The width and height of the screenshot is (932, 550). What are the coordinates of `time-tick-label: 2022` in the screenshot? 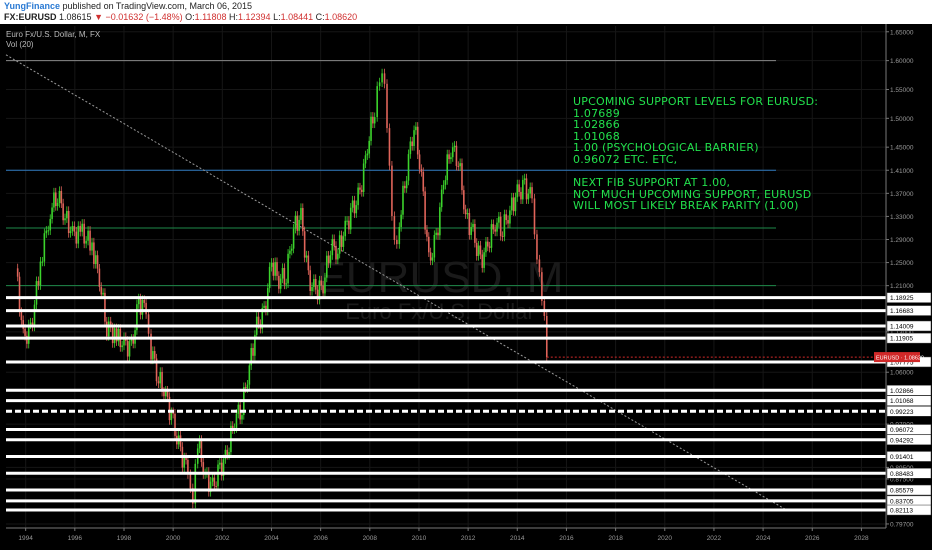 It's located at (714, 538).